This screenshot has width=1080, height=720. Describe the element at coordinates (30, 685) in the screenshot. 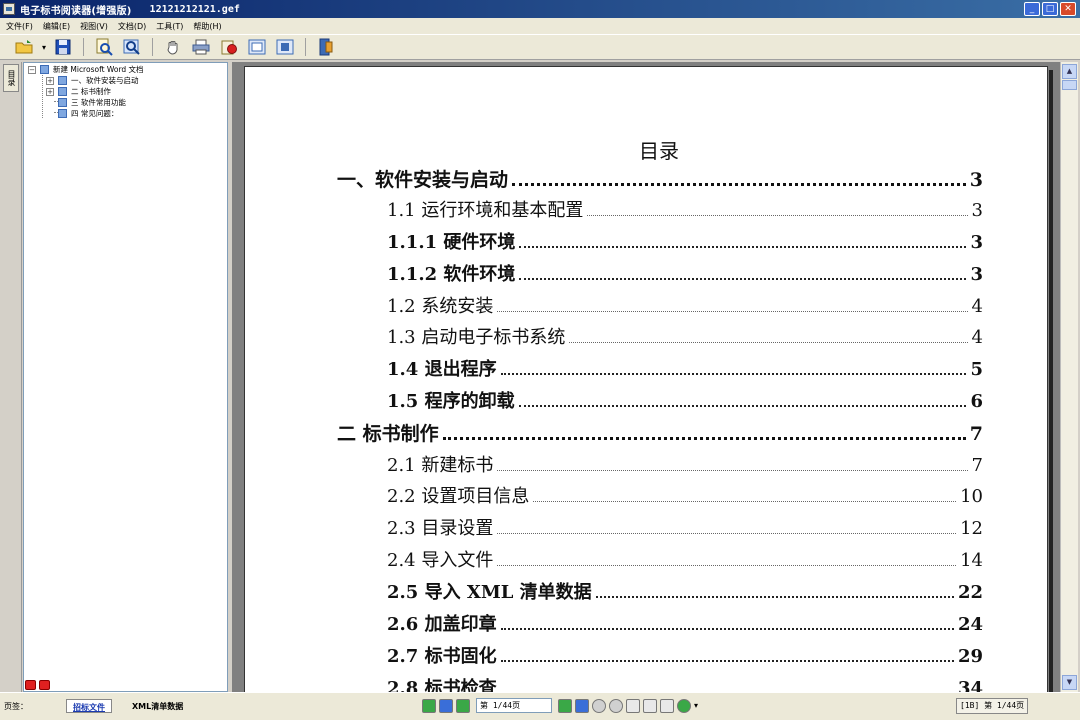

I see `add-bookmark-button` at that location.